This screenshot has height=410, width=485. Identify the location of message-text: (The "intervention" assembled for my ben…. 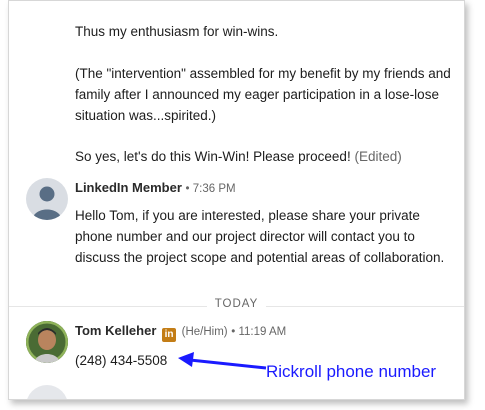
(263, 94).